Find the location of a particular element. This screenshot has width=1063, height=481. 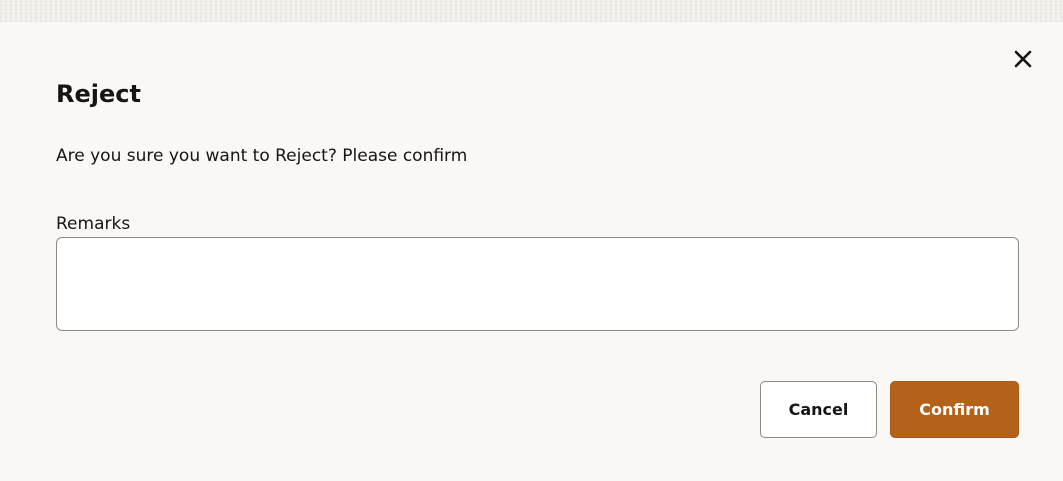

close-button is located at coordinates (1023, 59).